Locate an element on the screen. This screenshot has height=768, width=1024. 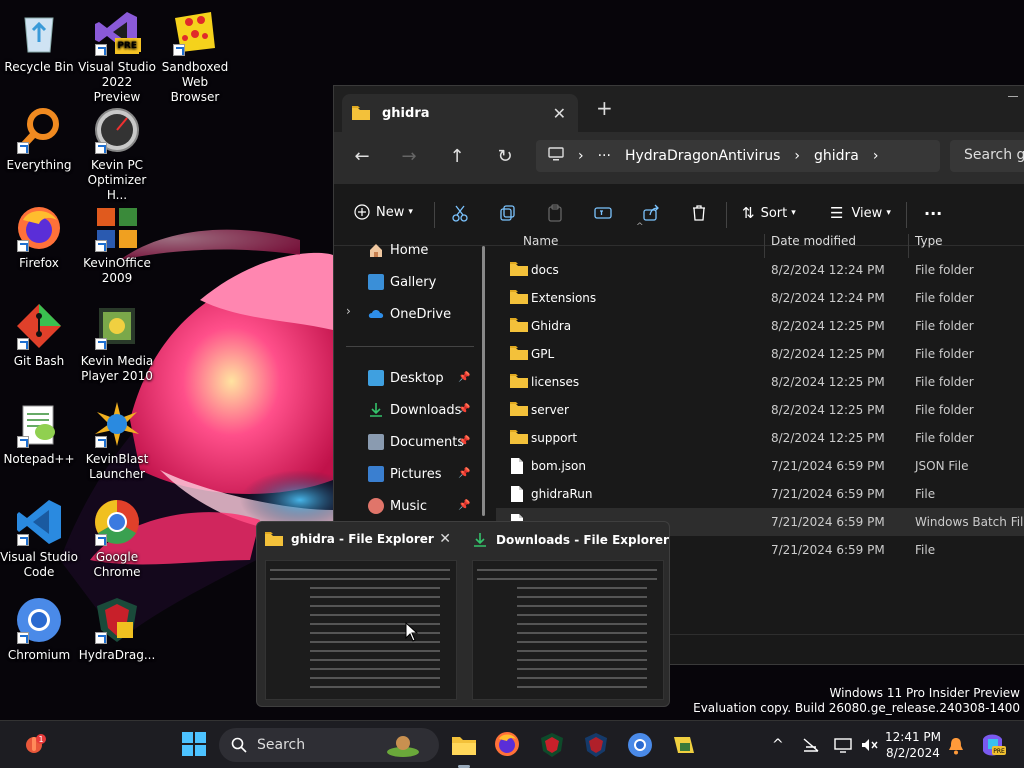
desktop-shortcut: Recycle Bin is located at coordinates (39, 41).